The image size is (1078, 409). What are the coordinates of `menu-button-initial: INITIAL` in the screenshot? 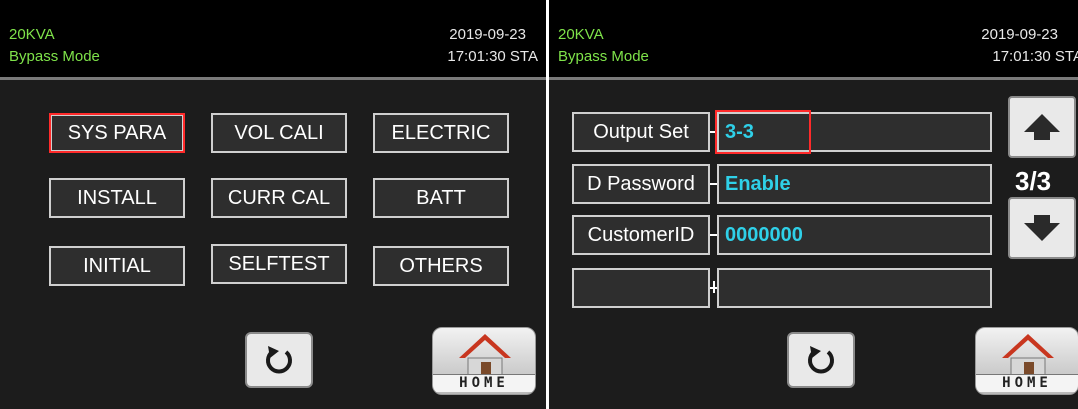 It's located at (117, 266).